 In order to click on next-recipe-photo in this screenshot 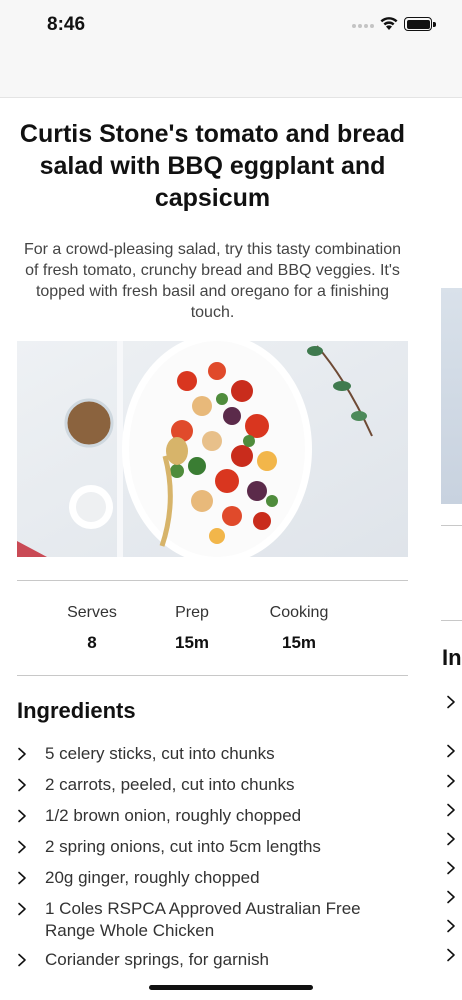, I will do `click(451, 396)`.